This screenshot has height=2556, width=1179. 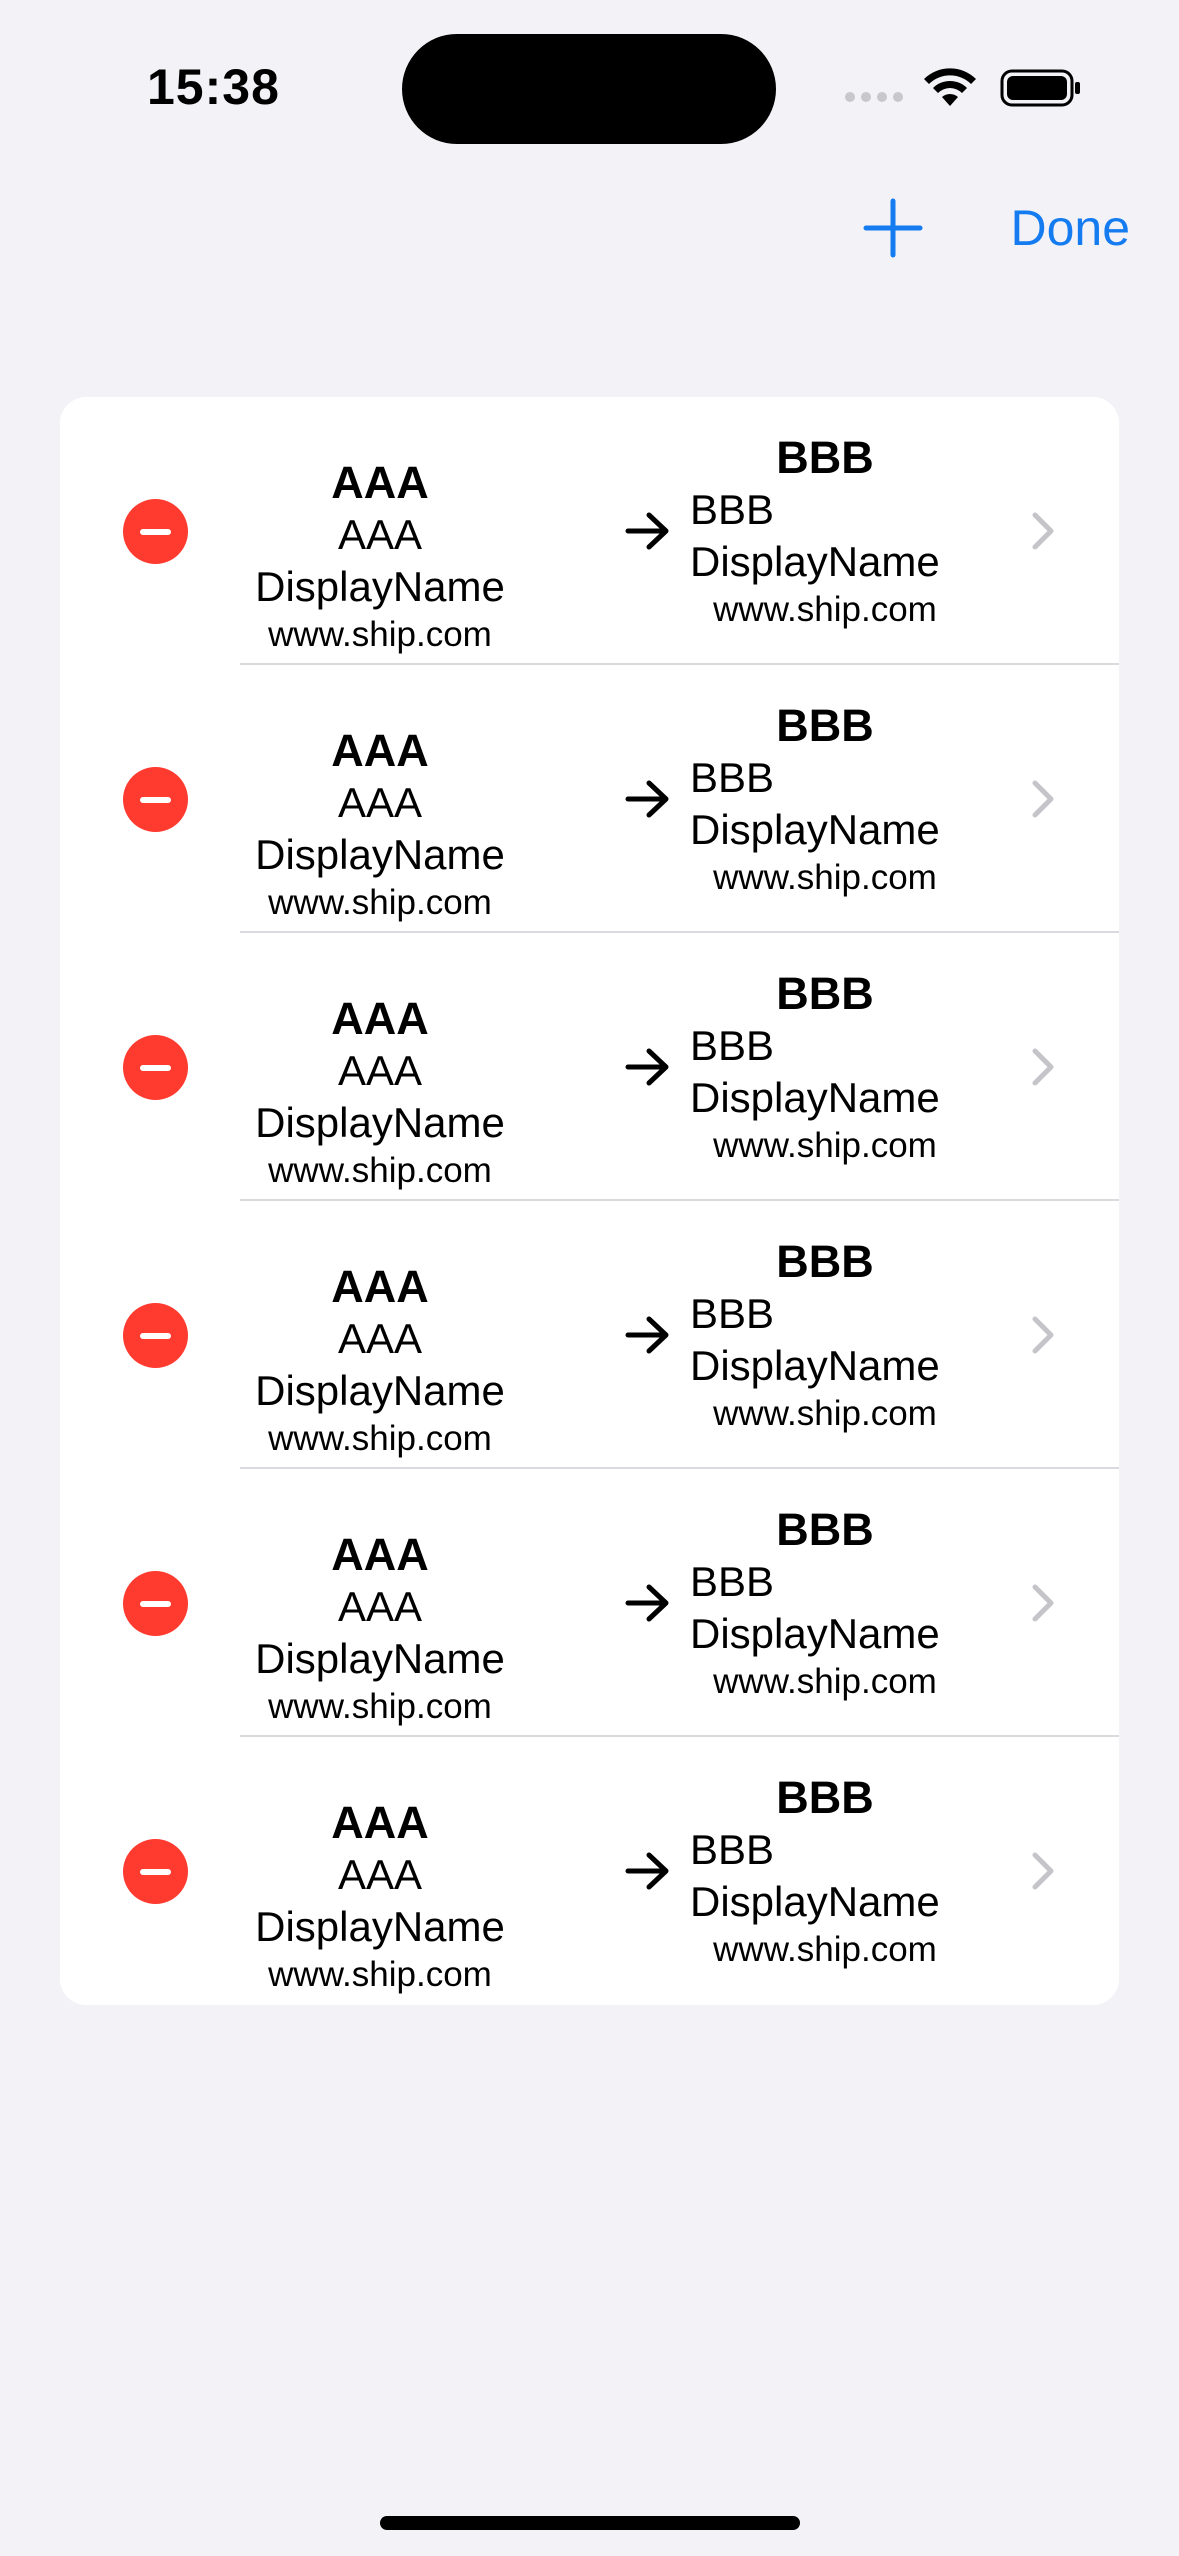 I want to click on cellular-signal-icon, so click(x=874, y=97).